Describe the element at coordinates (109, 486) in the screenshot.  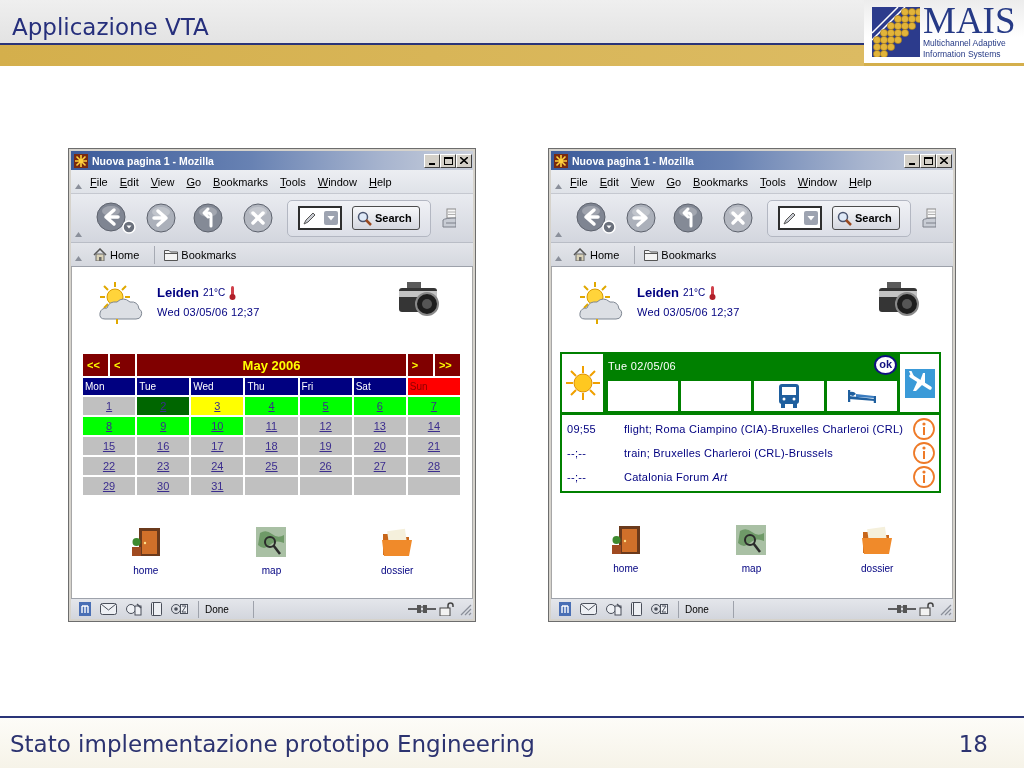
I see `calendar-day: 29` at that location.